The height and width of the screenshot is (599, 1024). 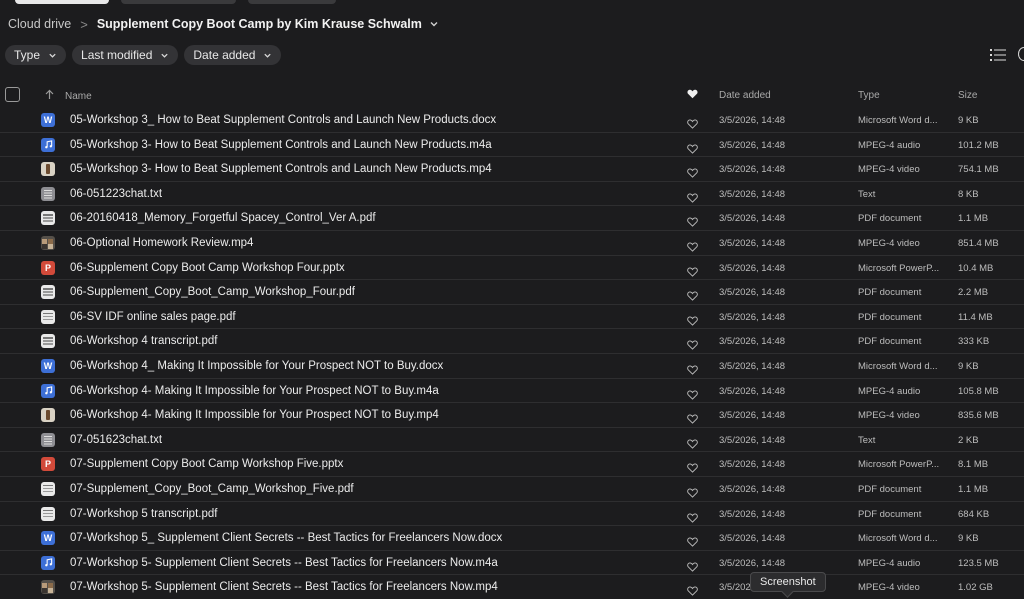 I want to click on filter-type-label: Type, so click(x=27, y=55).